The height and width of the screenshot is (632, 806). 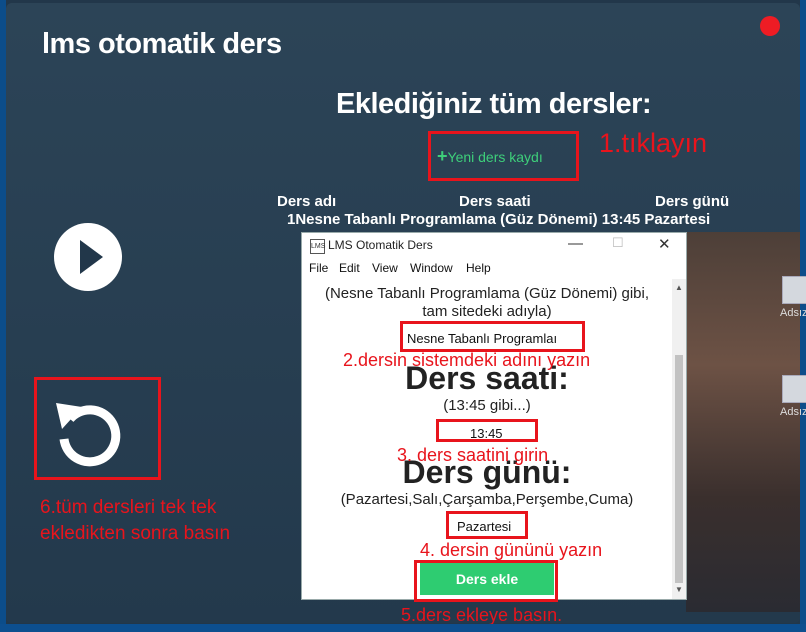 I want to click on scroll-down-icon: ▼, so click(x=679, y=589).